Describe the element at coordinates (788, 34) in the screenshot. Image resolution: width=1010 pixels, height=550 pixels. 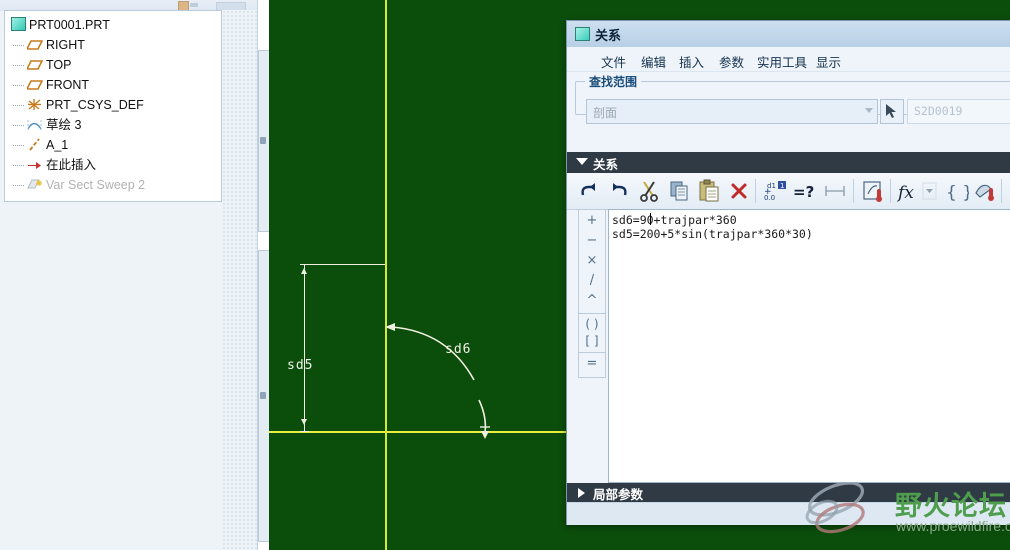
I see `dialog-titlebar: 关系` at that location.